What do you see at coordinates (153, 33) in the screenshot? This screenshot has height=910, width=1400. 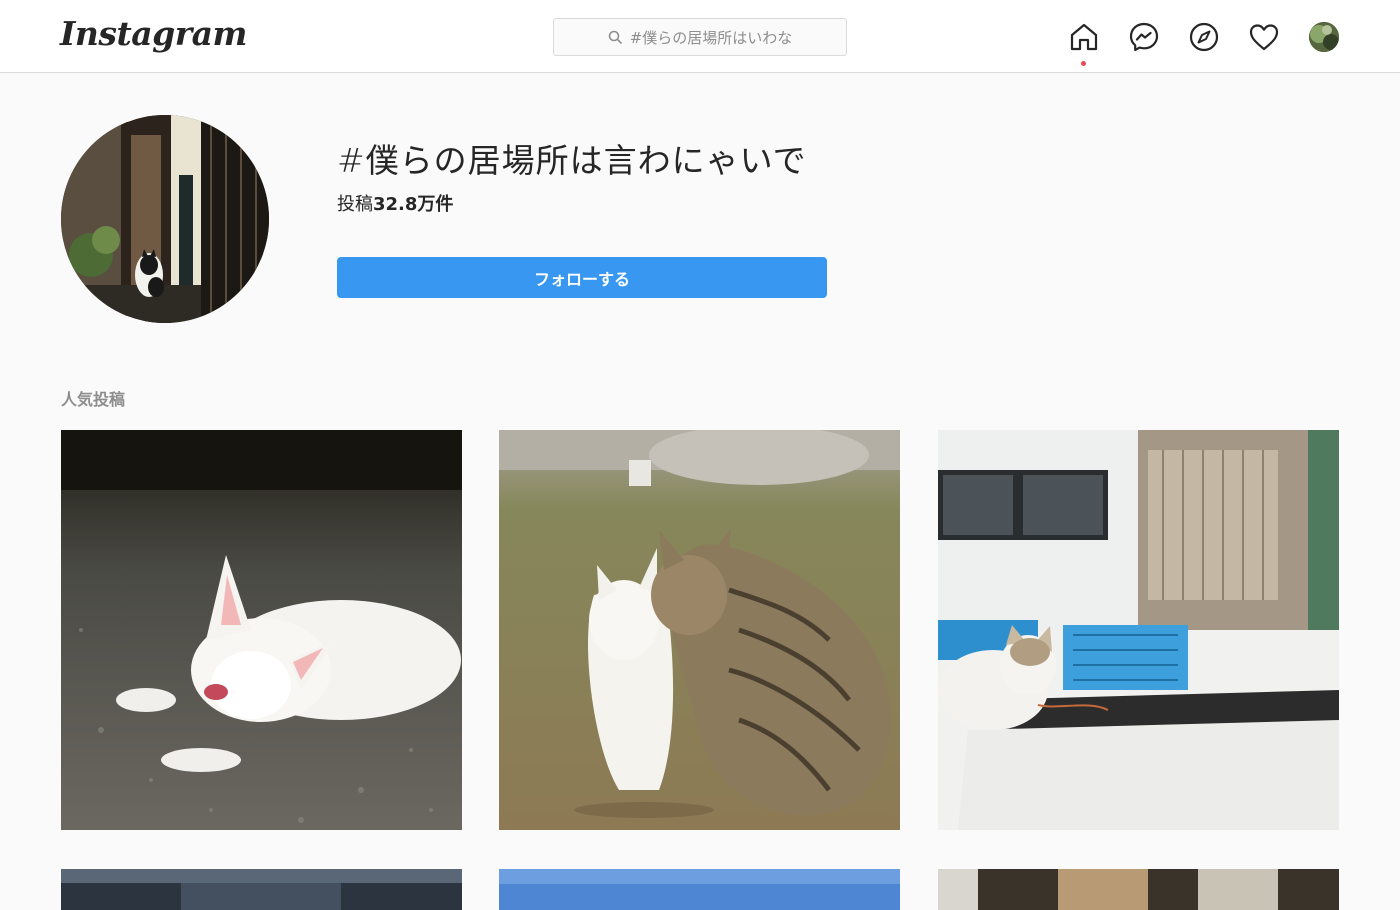 I see `instagram-logo: Instagram` at bounding box center [153, 33].